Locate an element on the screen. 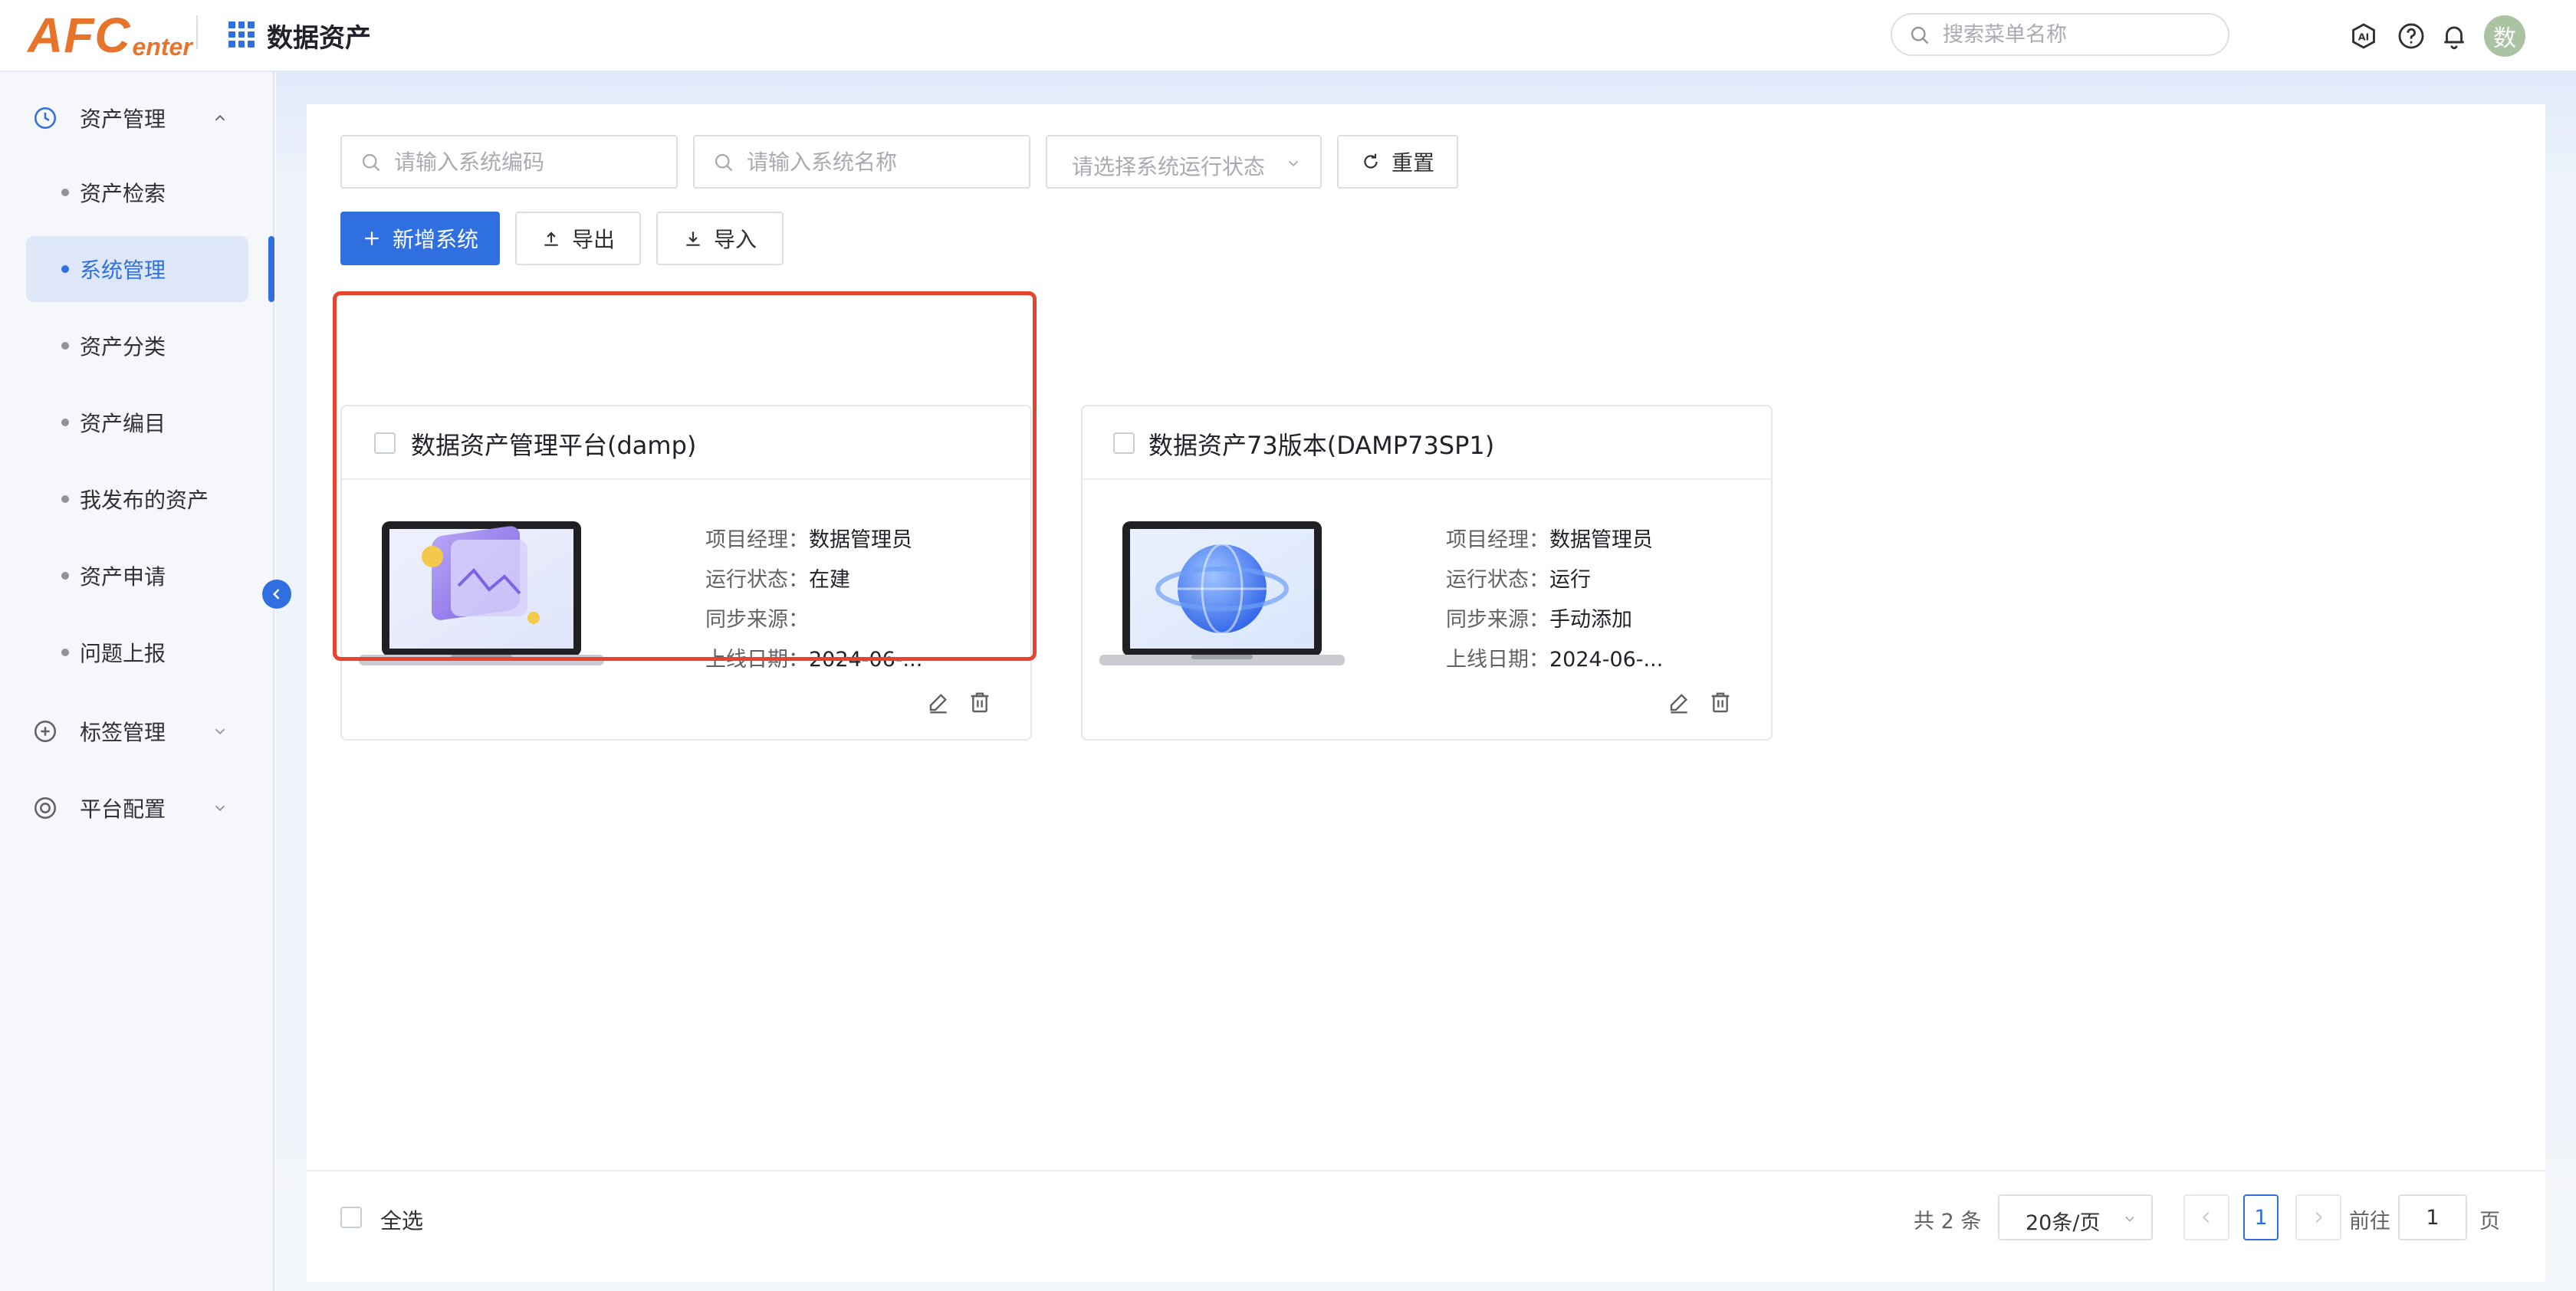 The image size is (2576, 1291). menu-group-asset-management: 资产管理 is located at coordinates (137, 118).